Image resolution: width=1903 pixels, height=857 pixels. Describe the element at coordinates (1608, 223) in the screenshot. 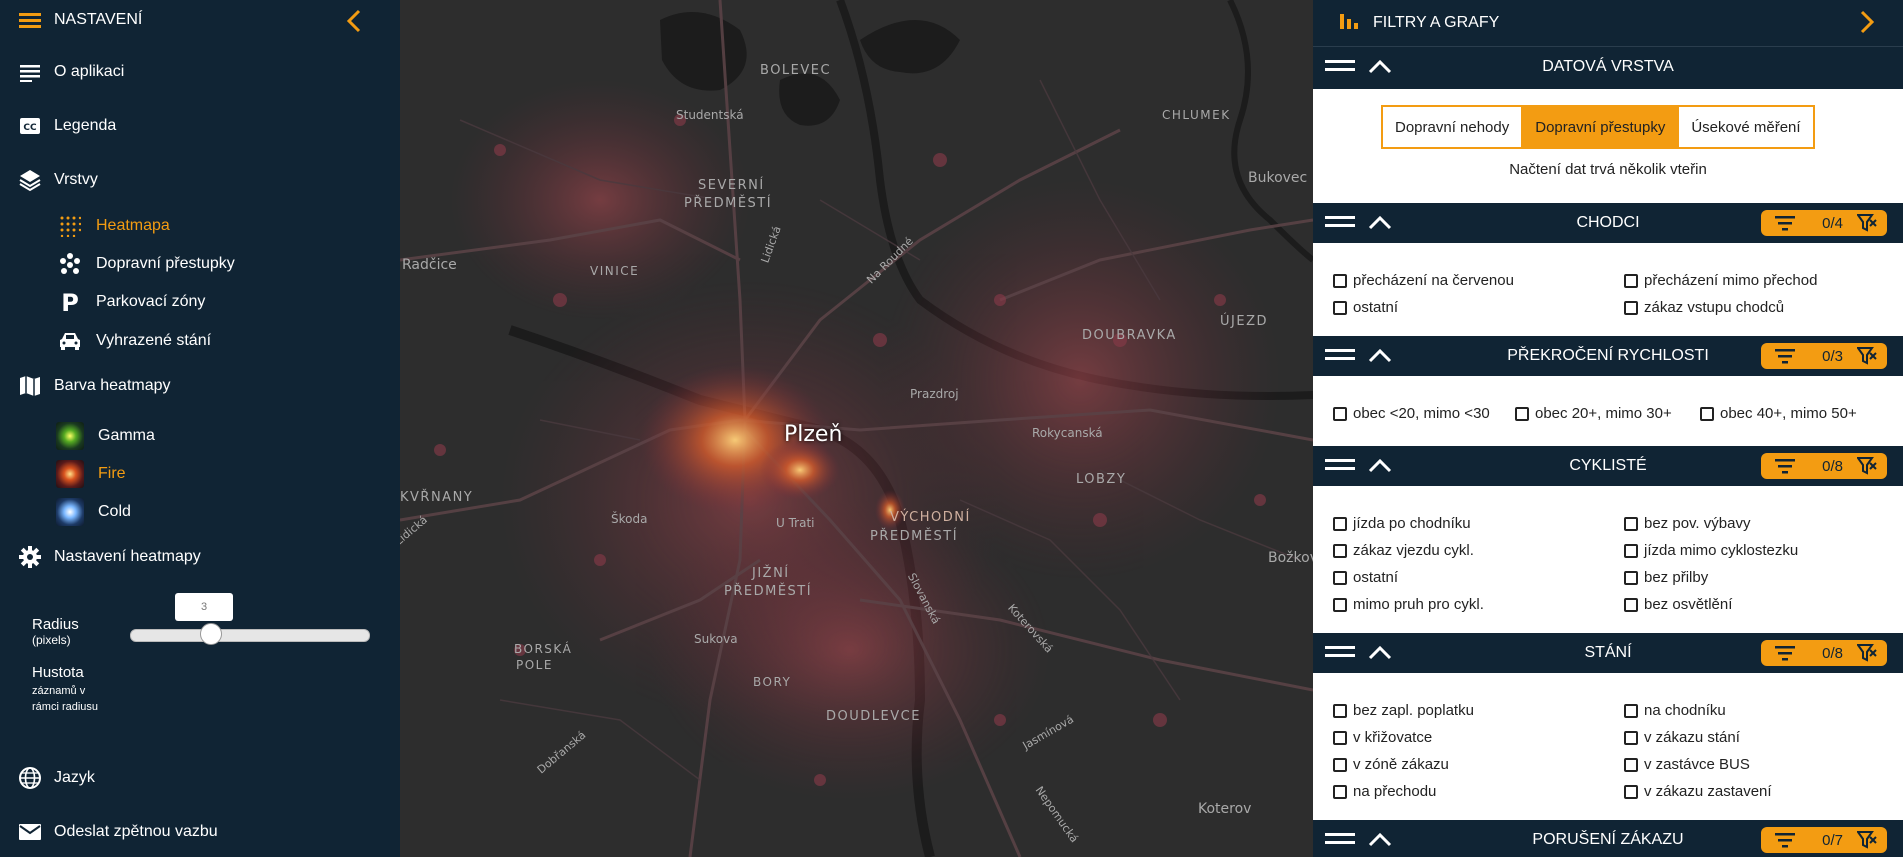

I see `section-pedestrians-header: CHODCI 0/4` at that location.